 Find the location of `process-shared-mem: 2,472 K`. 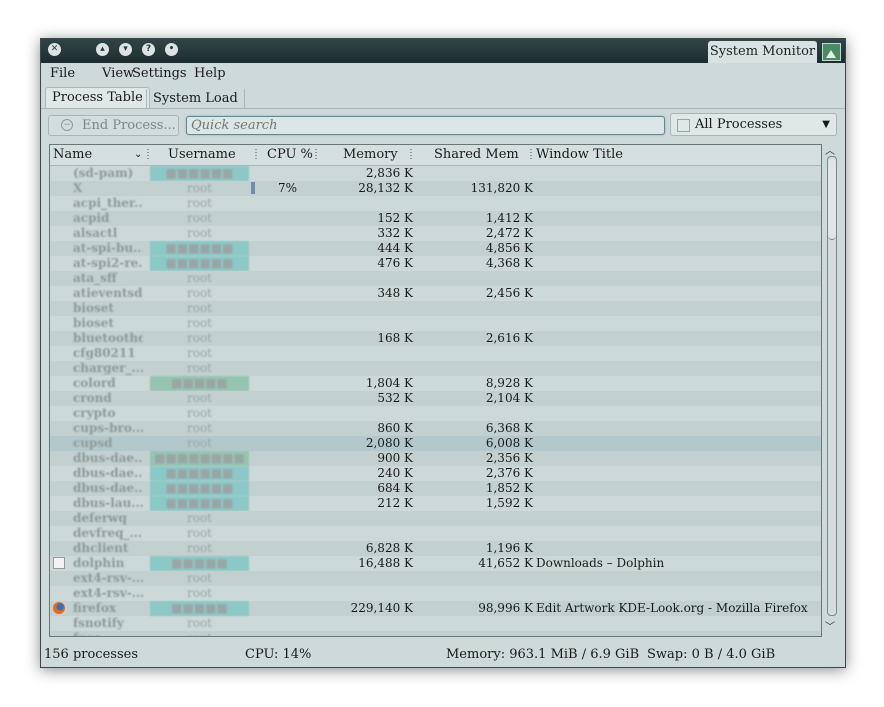

process-shared-mem: 2,472 K is located at coordinates (509, 233).